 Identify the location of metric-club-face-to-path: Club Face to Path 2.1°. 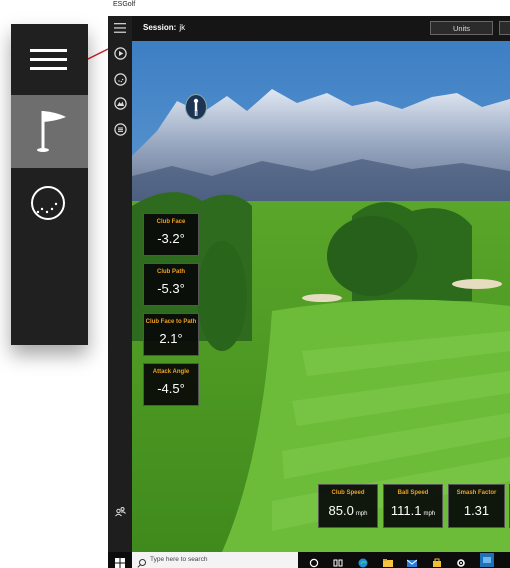
(171, 334).